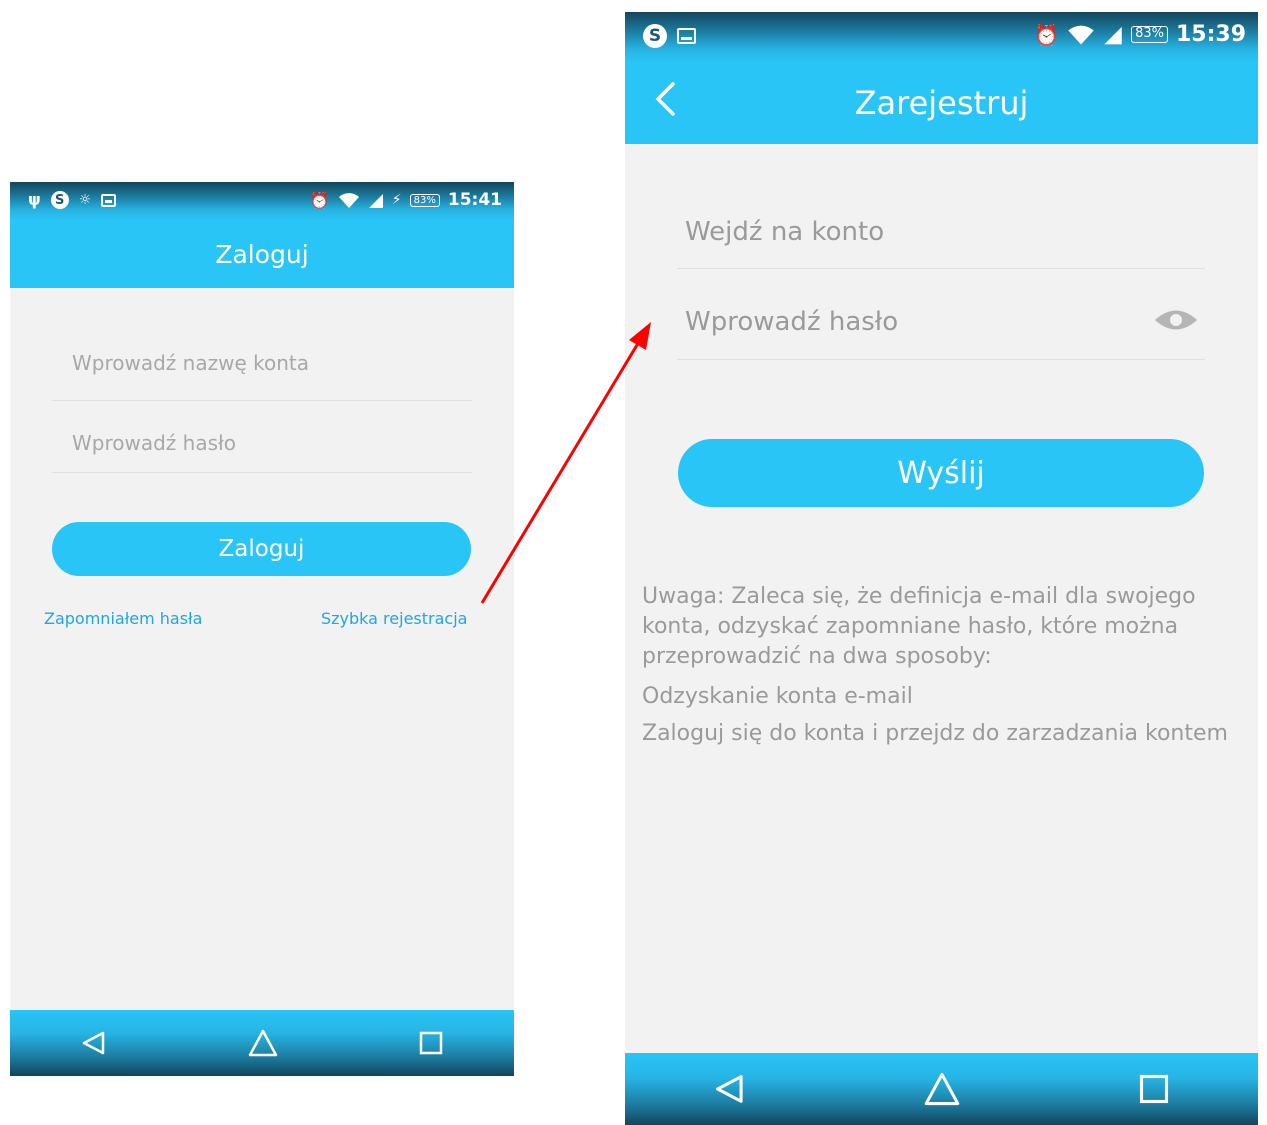 The width and height of the screenshot is (1267, 1125). What do you see at coordinates (474, 200) in the screenshot?
I see `status-time: 15:41` at bounding box center [474, 200].